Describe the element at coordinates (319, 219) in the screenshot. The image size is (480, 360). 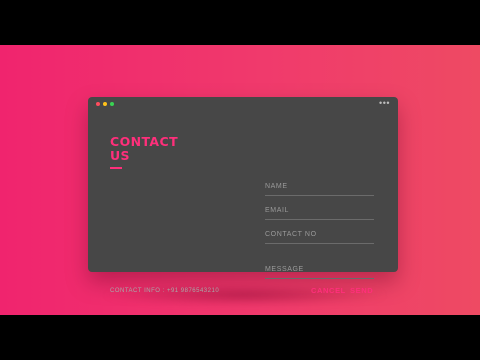
I see `email-field-underline` at that location.